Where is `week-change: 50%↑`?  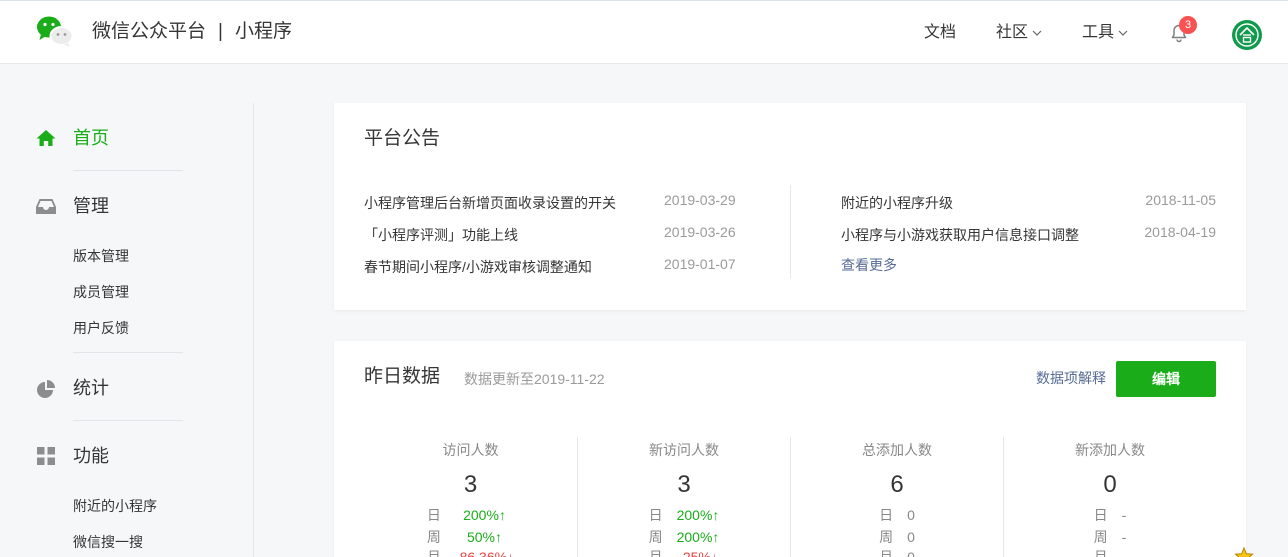
week-change: 50%↑ is located at coordinates (484, 537).